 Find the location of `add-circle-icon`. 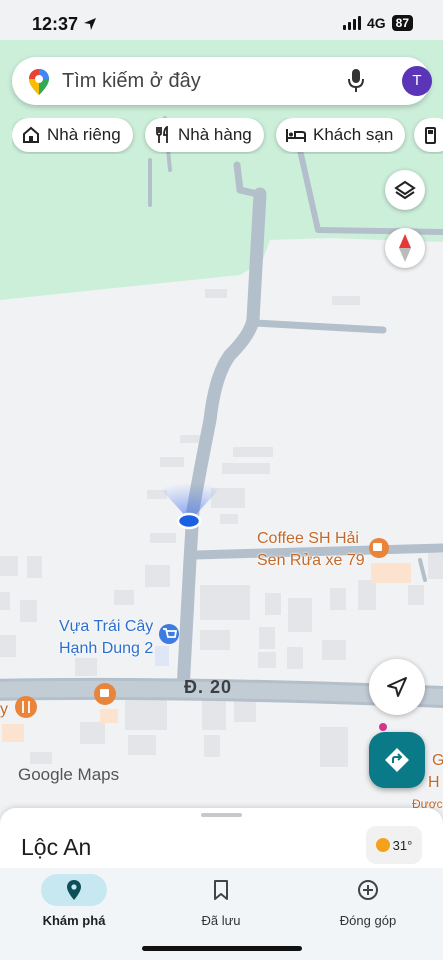

add-circle-icon is located at coordinates (368, 890).